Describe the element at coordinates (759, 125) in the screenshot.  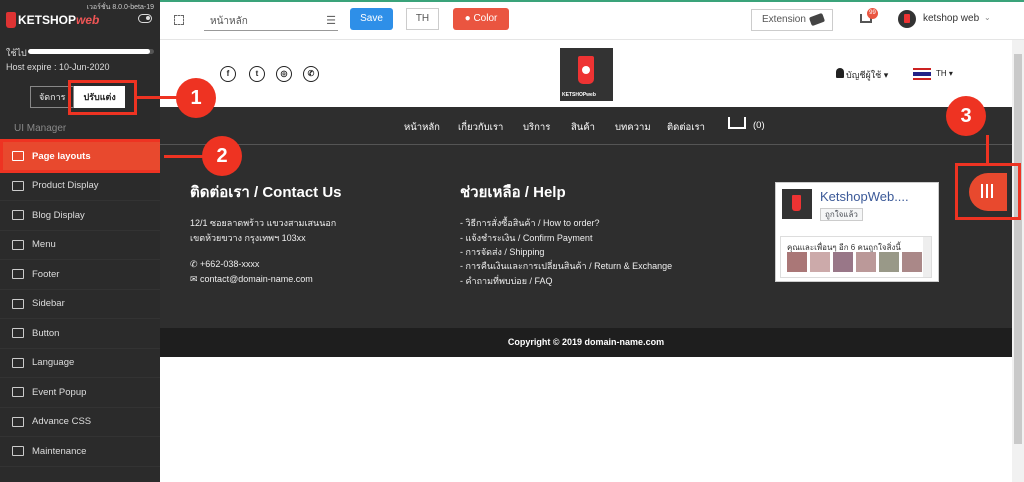
I see `cart-count: (0)` at that location.